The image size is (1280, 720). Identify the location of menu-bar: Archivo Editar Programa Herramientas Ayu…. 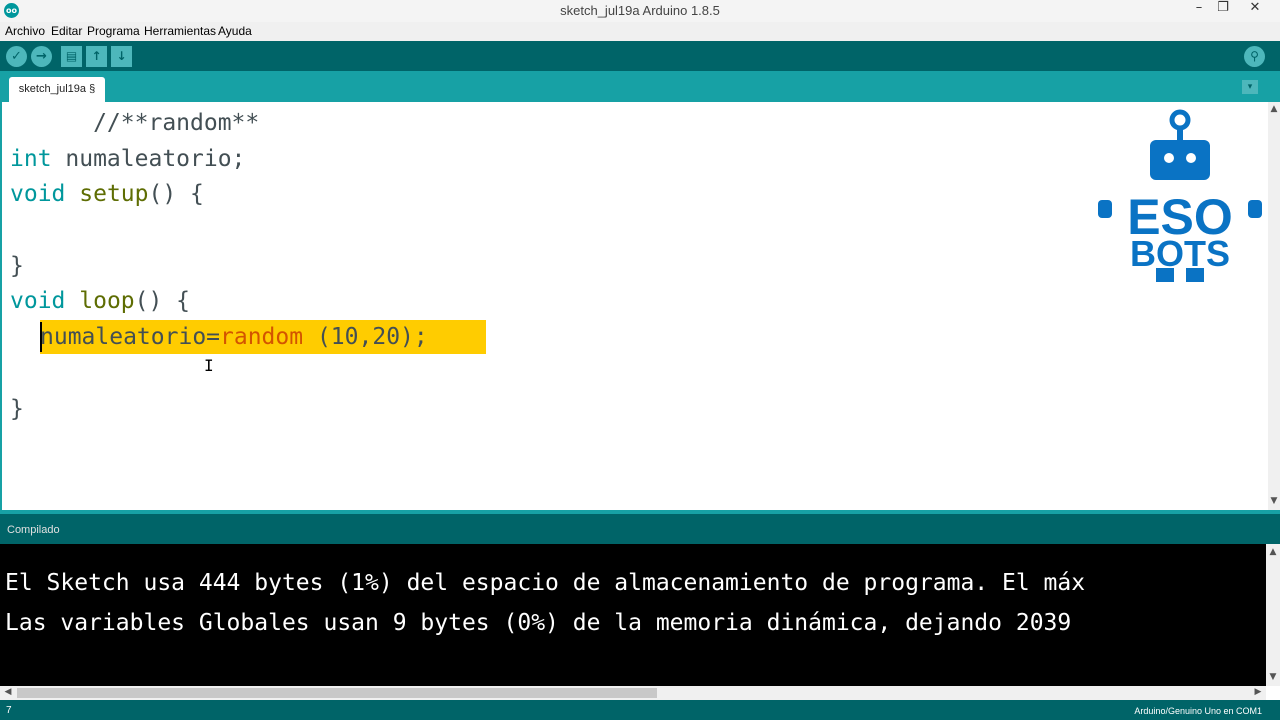
(640, 31).